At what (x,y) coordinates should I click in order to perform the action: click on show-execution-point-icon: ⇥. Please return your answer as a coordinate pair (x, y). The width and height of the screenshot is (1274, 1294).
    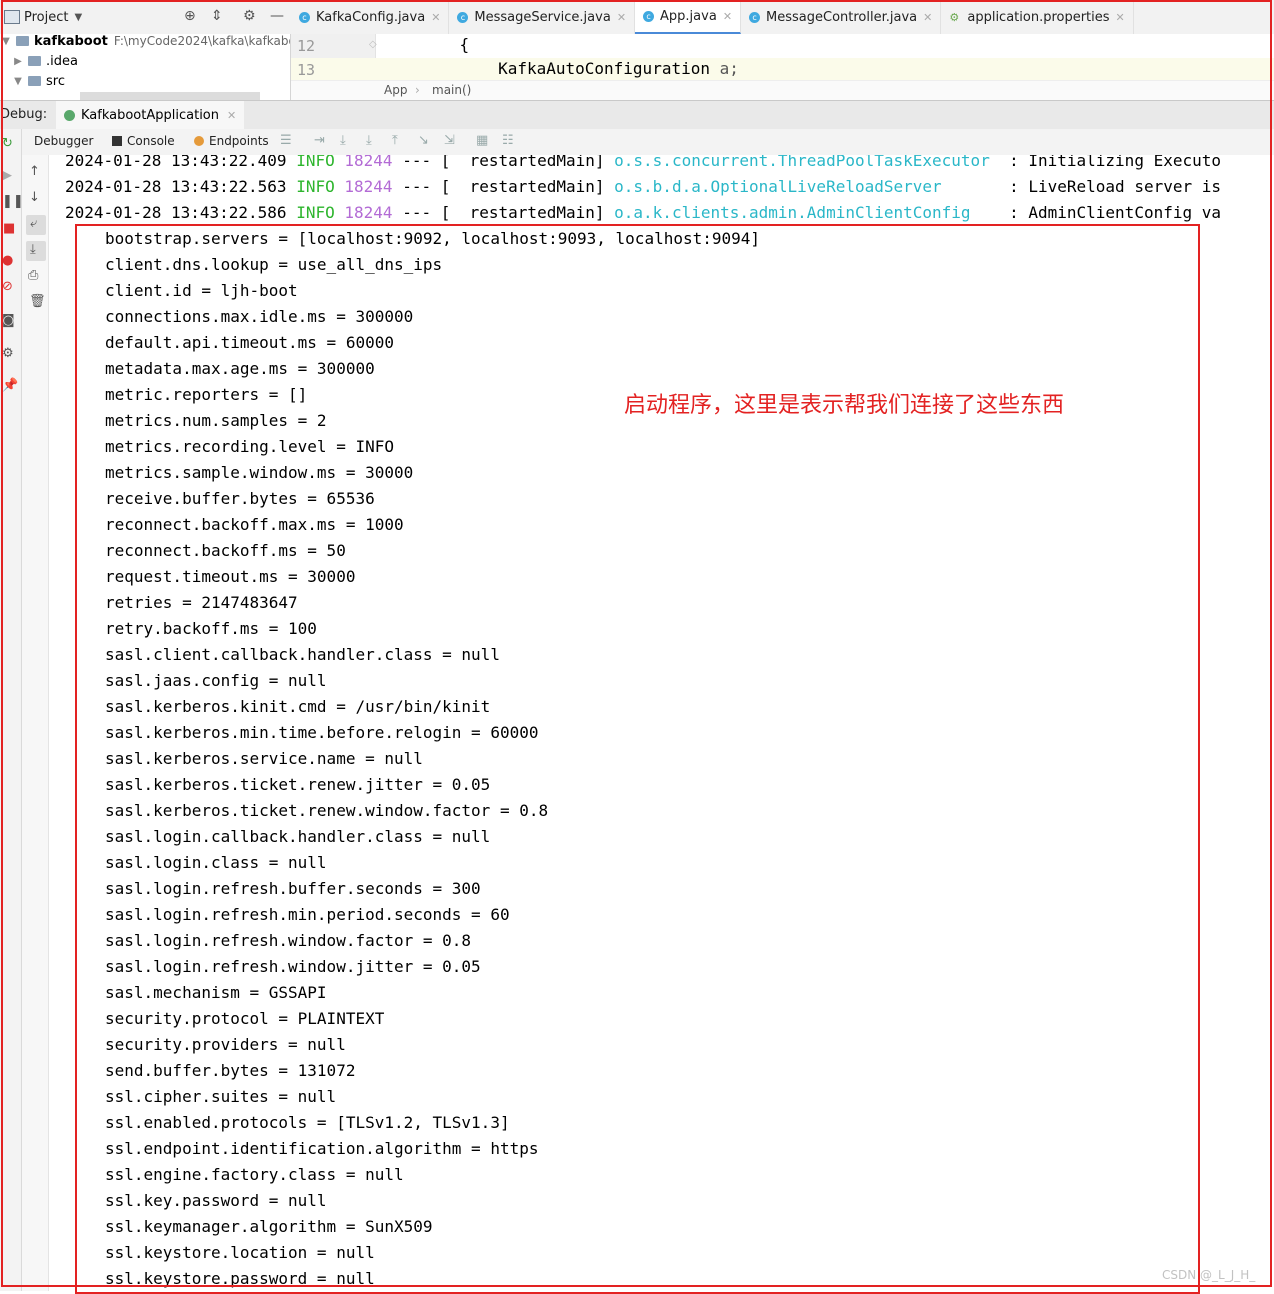
    Looking at the image, I should click on (319, 140).